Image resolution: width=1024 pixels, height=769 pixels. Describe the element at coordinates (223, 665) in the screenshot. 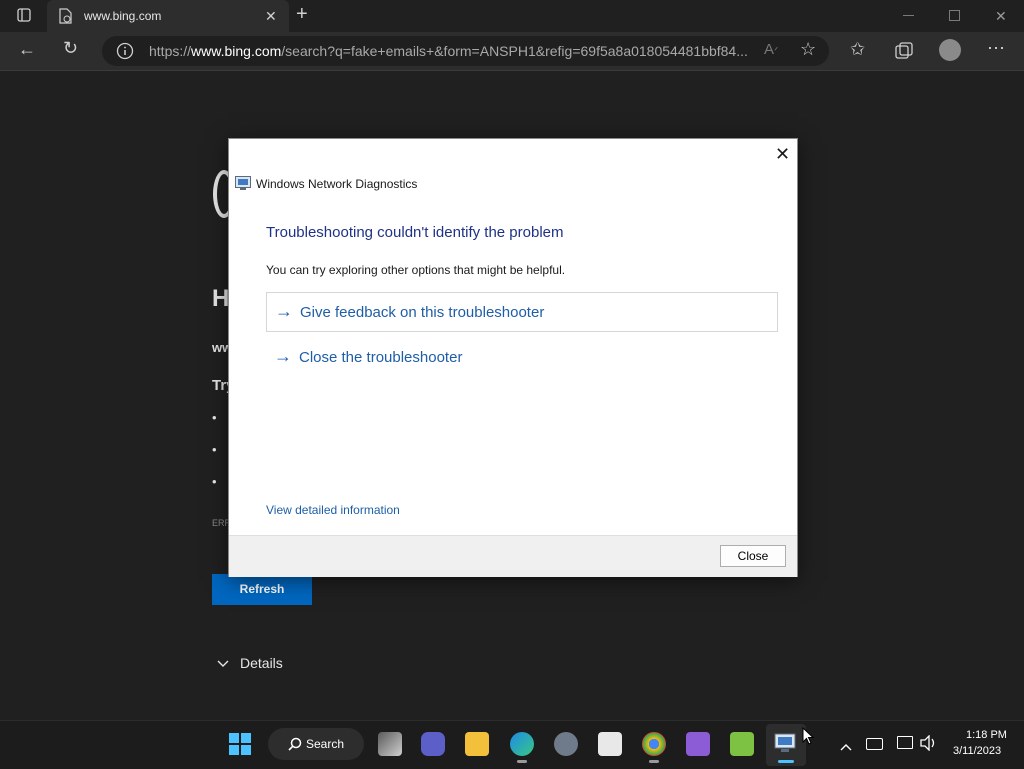

I see `chevron-down-icon` at that location.